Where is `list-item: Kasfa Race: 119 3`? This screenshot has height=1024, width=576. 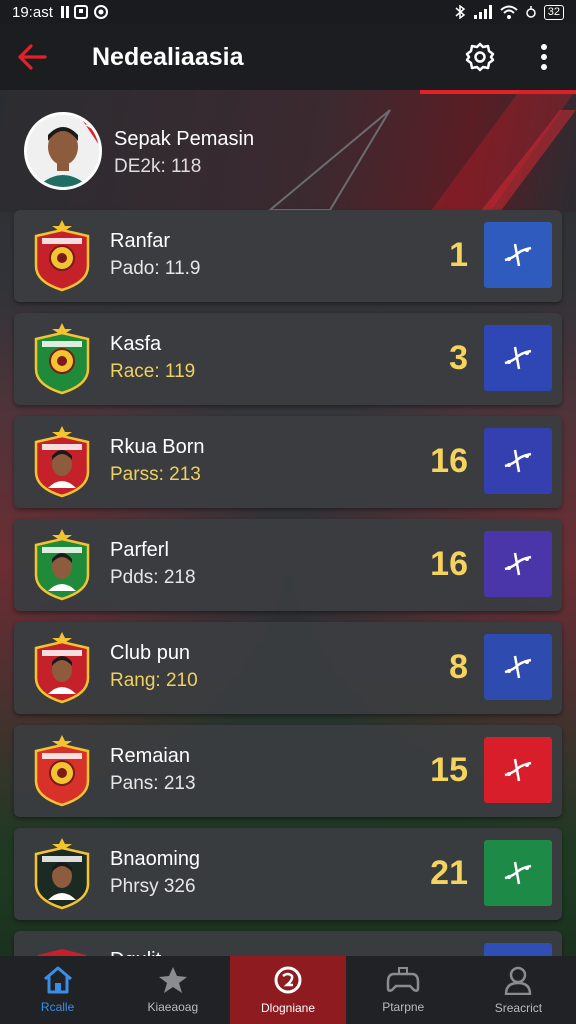
list-item: Kasfa Race: 119 3 is located at coordinates (288, 359).